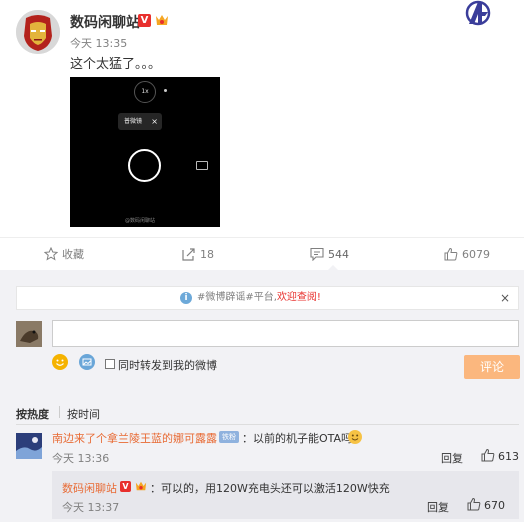 The image size is (524, 522). Describe the element at coordinates (355, 437) in the screenshot. I see `smile-emoji-icon` at that location.